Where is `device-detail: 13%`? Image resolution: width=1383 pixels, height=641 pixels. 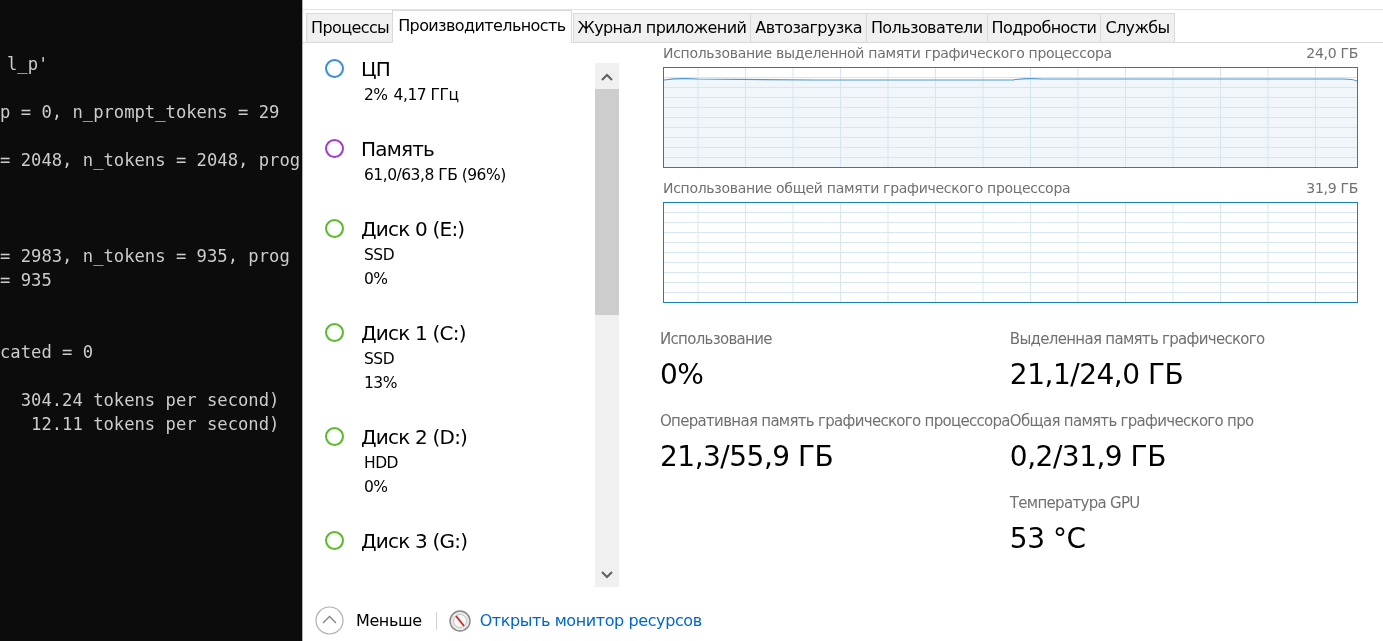
device-detail: 13% is located at coordinates (380, 383).